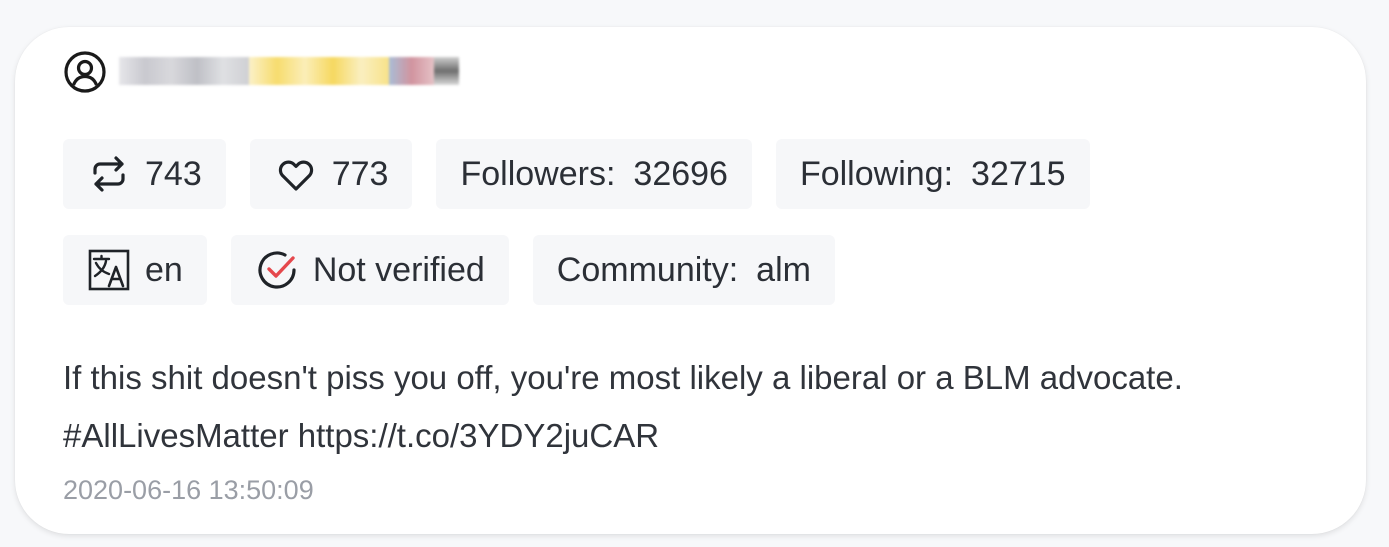 This screenshot has width=1389, height=547. What do you see at coordinates (109, 270) in the screenshot?
I see `translate-icon` at bounding box center [109, 270].